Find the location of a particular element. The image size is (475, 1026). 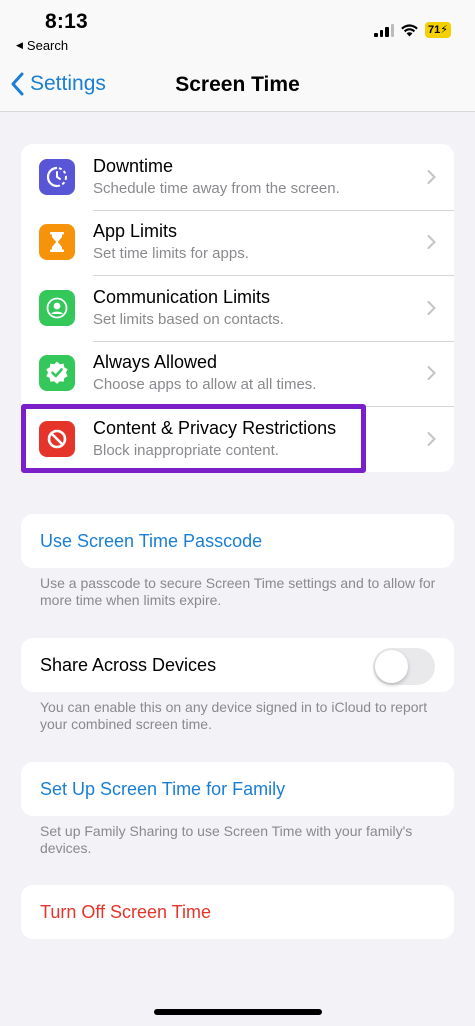

battery-icon: 71⚡ is located at coordinates (438, 30).